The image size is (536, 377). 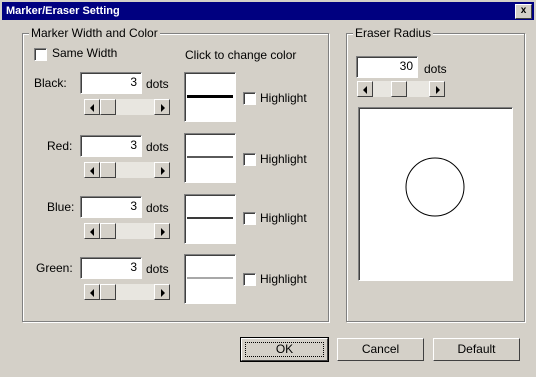 I want to click on green-units: dots, so click(x=157, y=269).